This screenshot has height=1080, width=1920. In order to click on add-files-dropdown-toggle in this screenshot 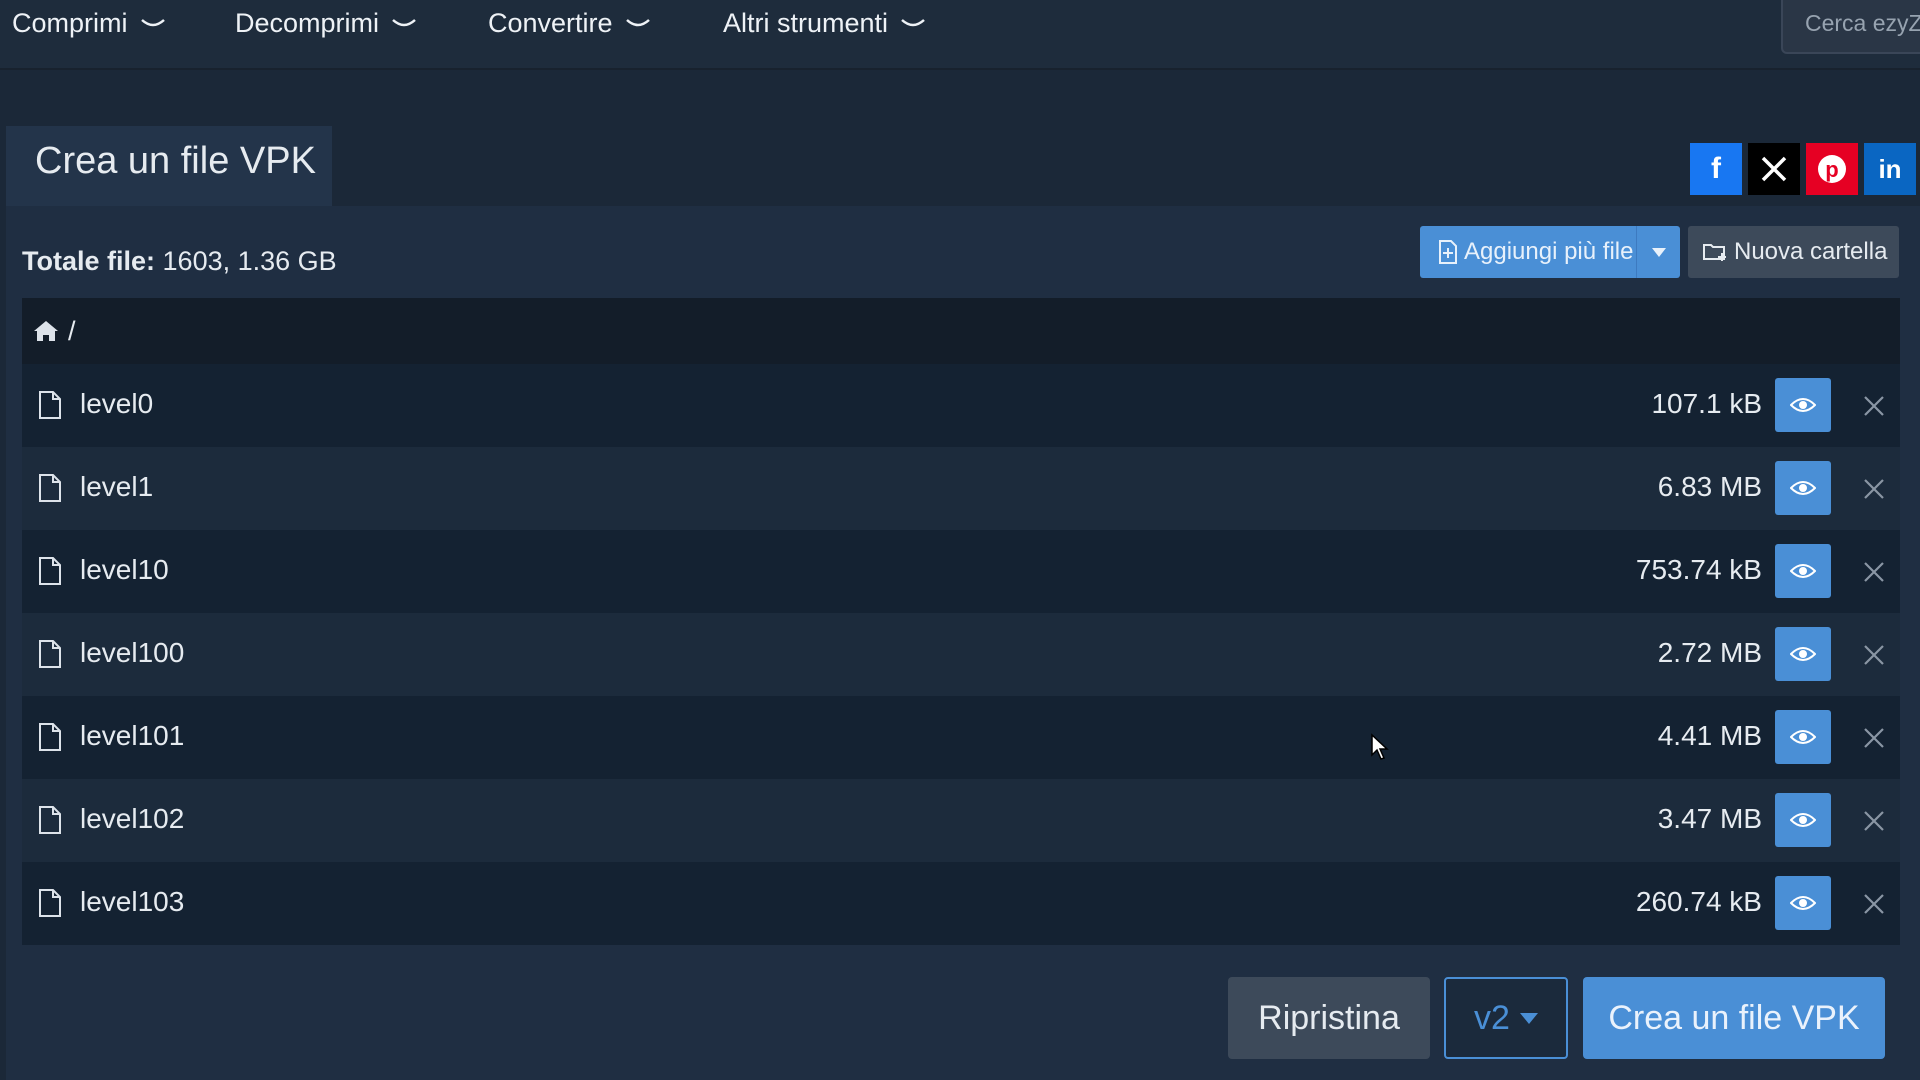, I will do `click(1658, 252)`.